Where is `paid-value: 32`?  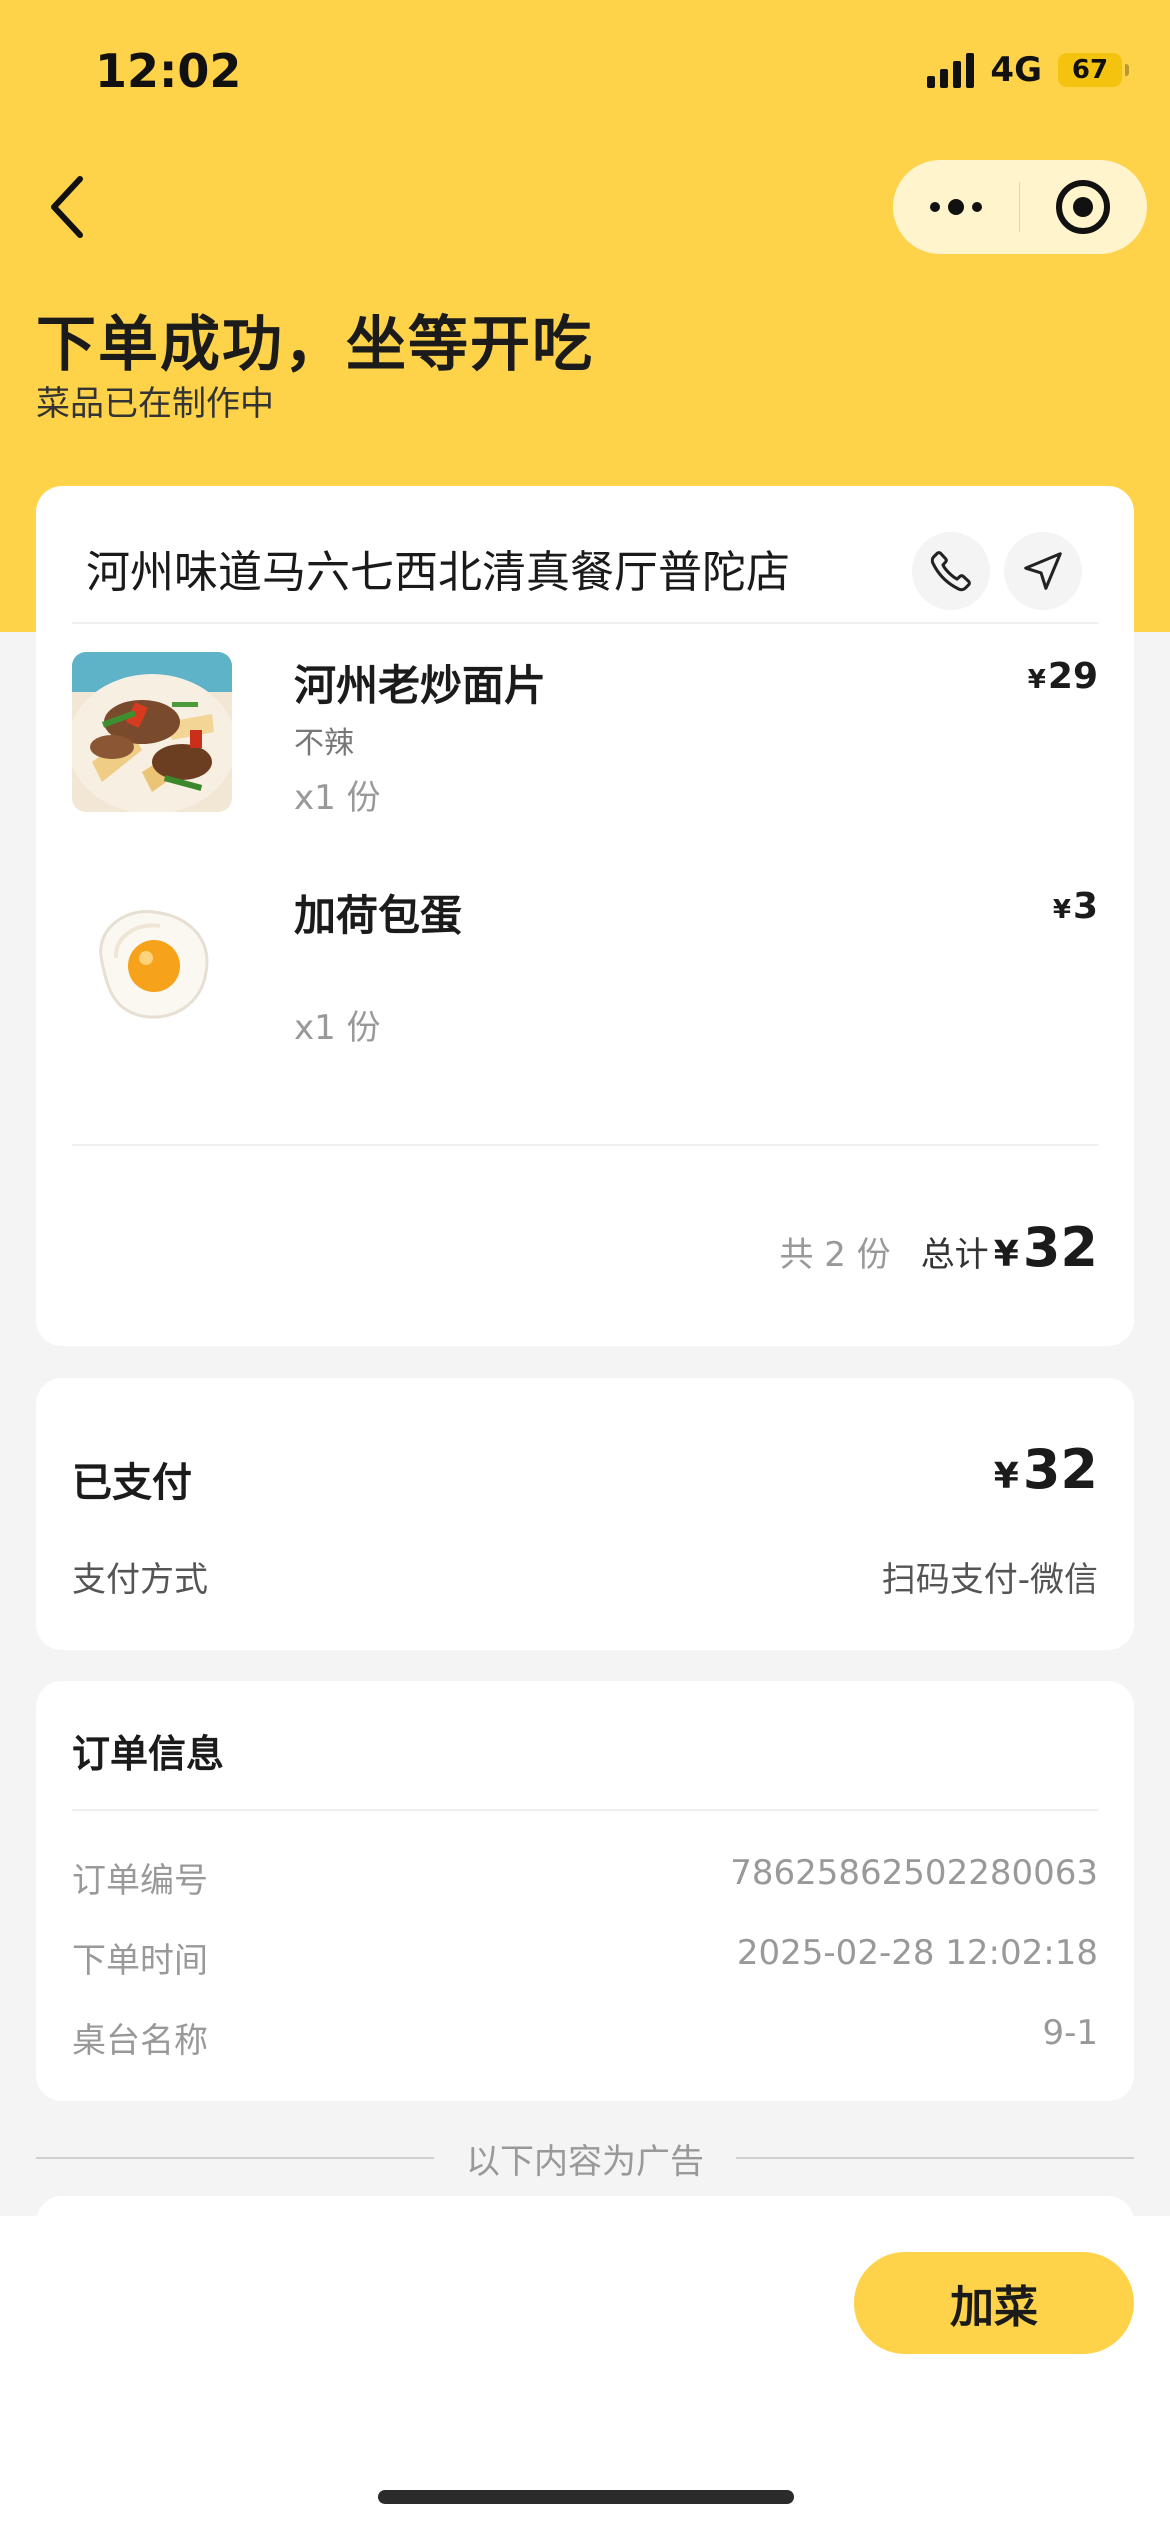
paid-value: 32 is located at coordinates (1060, 1469).